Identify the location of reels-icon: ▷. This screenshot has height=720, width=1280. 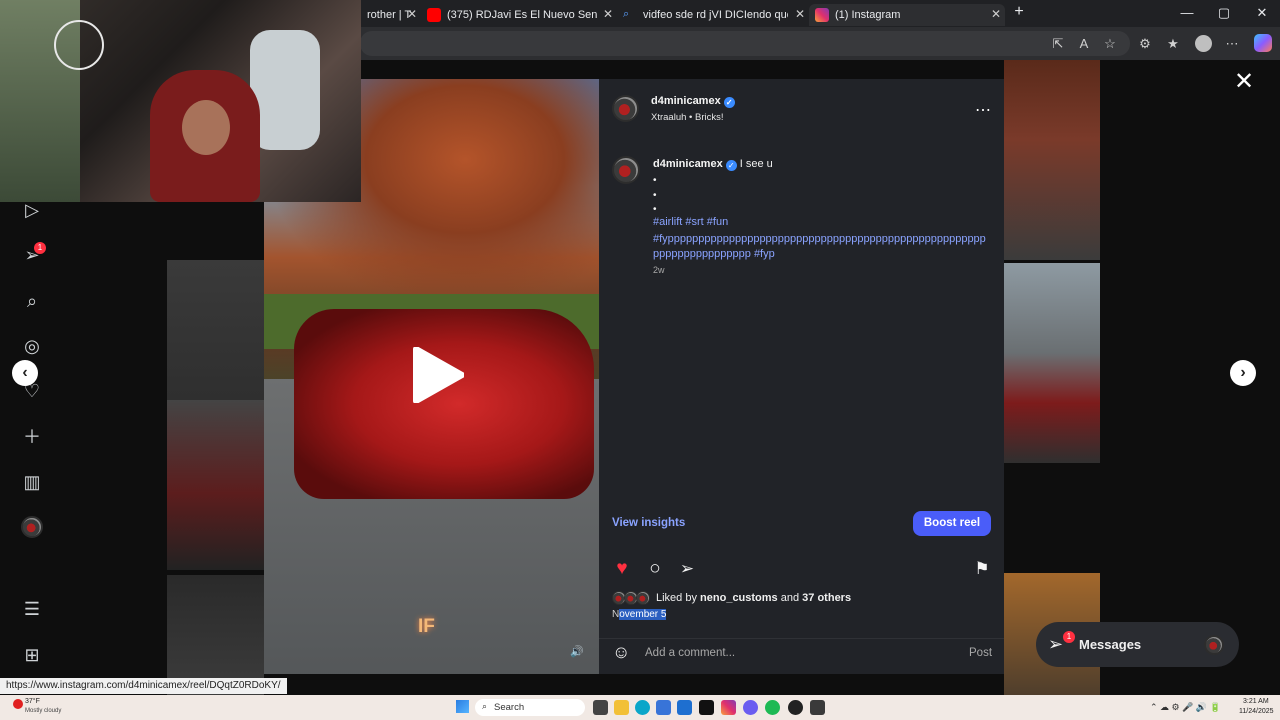
(32, 210).